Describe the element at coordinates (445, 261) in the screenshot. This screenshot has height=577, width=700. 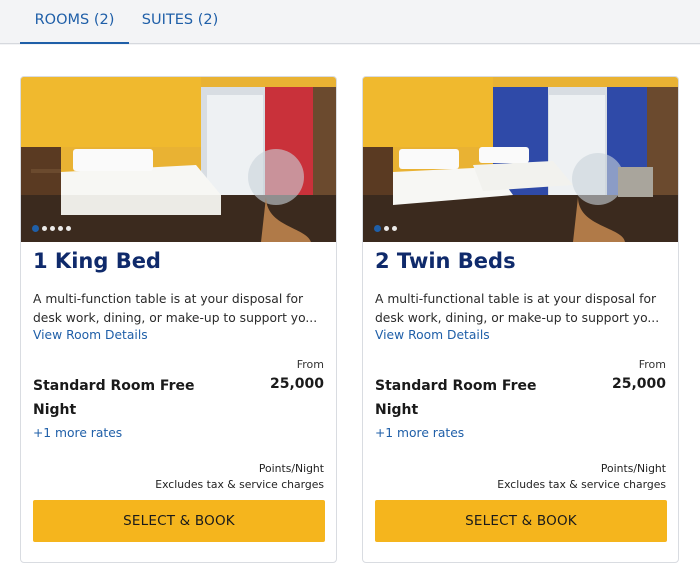
I see `room-title: 2 Twin Beds` at that location.